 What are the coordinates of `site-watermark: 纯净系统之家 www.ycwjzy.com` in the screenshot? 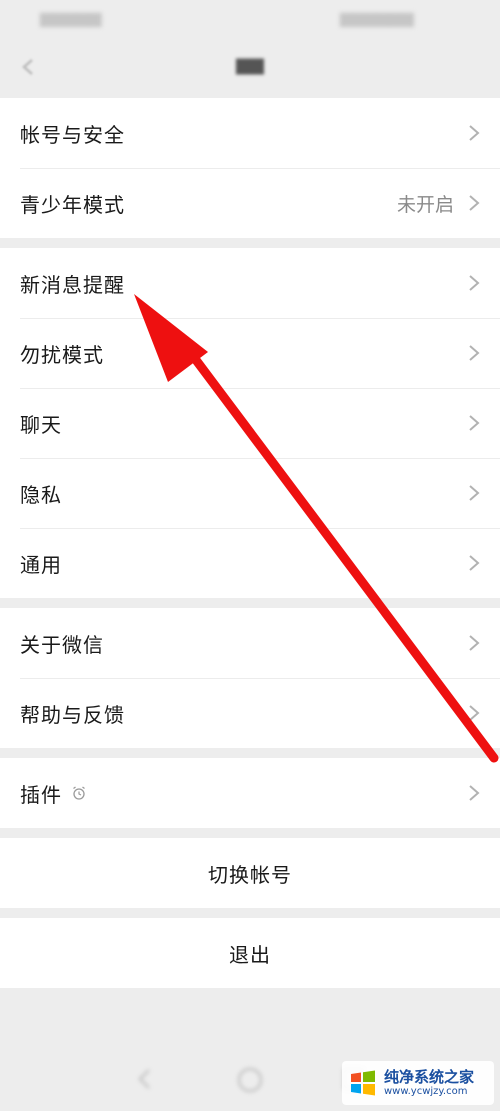 It's located at (418, 1083).